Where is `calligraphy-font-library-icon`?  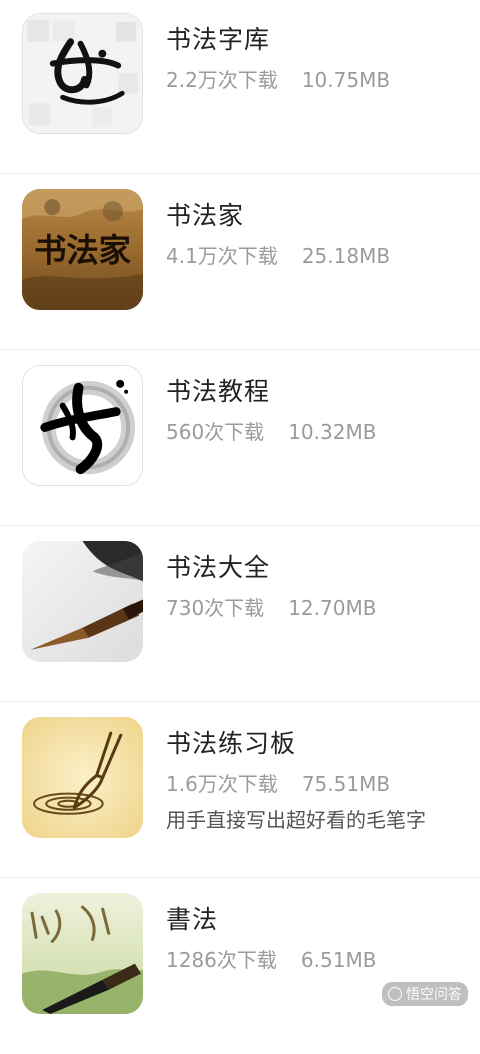
calligraphy-font-library-icon is located at coordinates (82, 73).